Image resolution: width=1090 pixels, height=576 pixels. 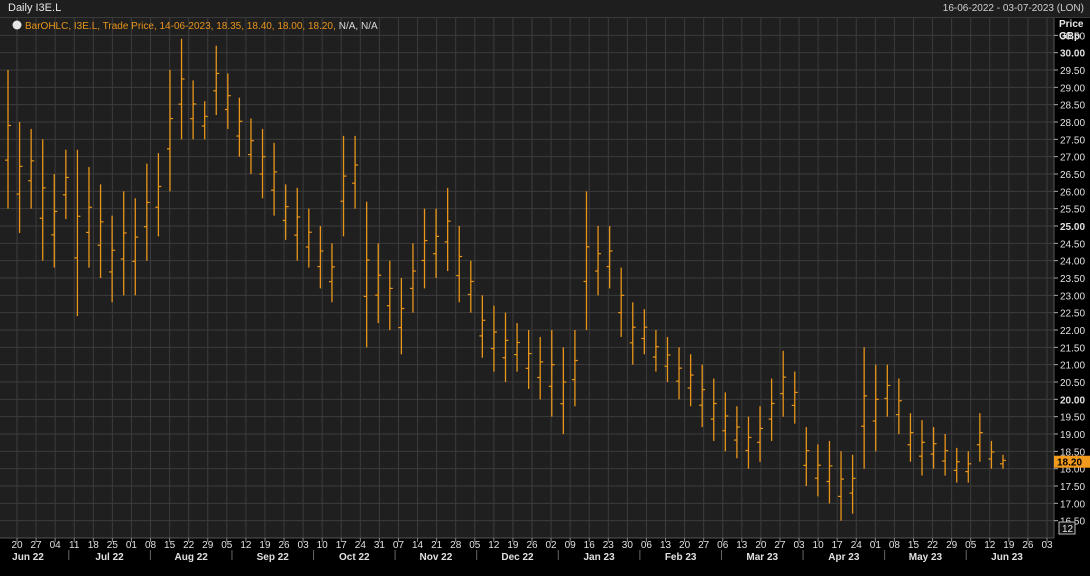 What do you see at coordinates (1072, 279) in the screenshot?
I see `y-tick-label: 23.50` at bounding box center [1072, 279].